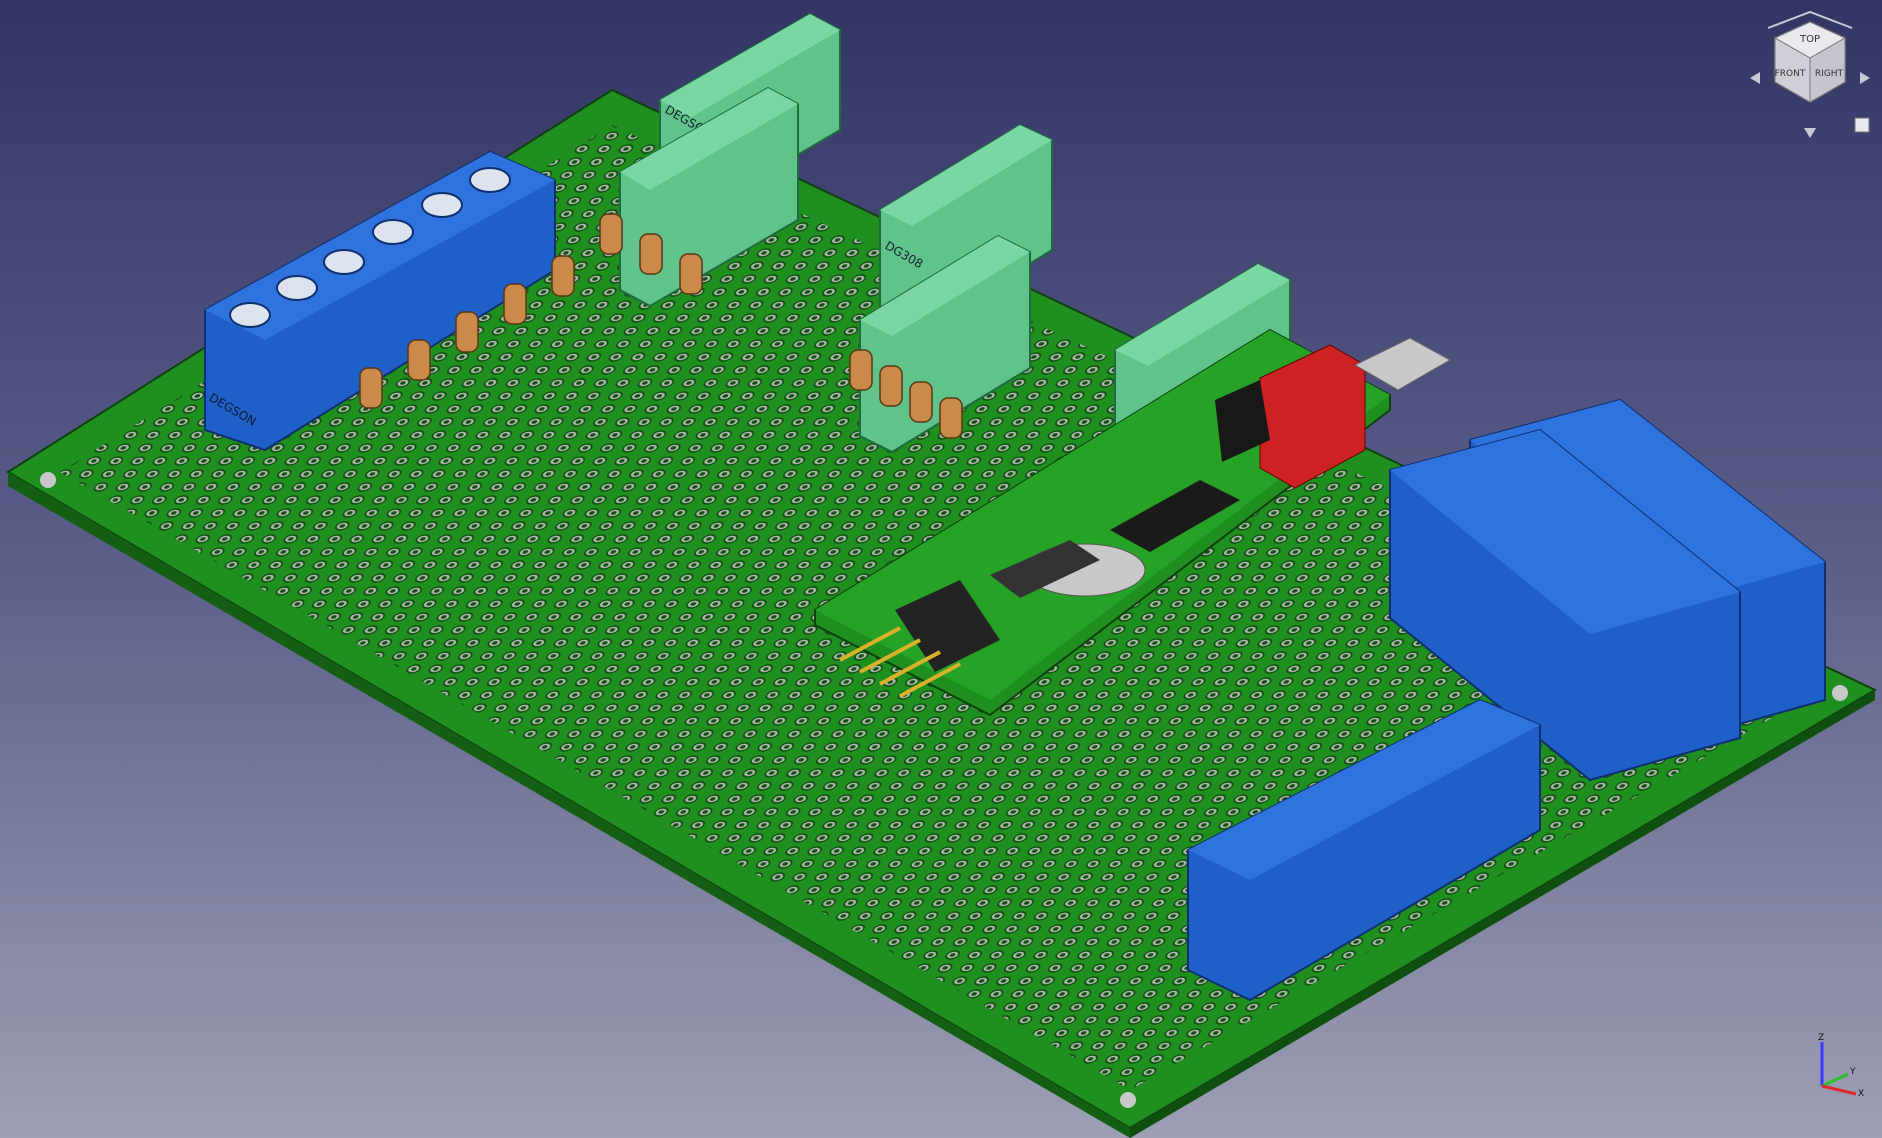  What do you see at coordinates (1839, 1090) in the screenshot?
I see `x-axis-icon` at bounding box center [1839, 1090].